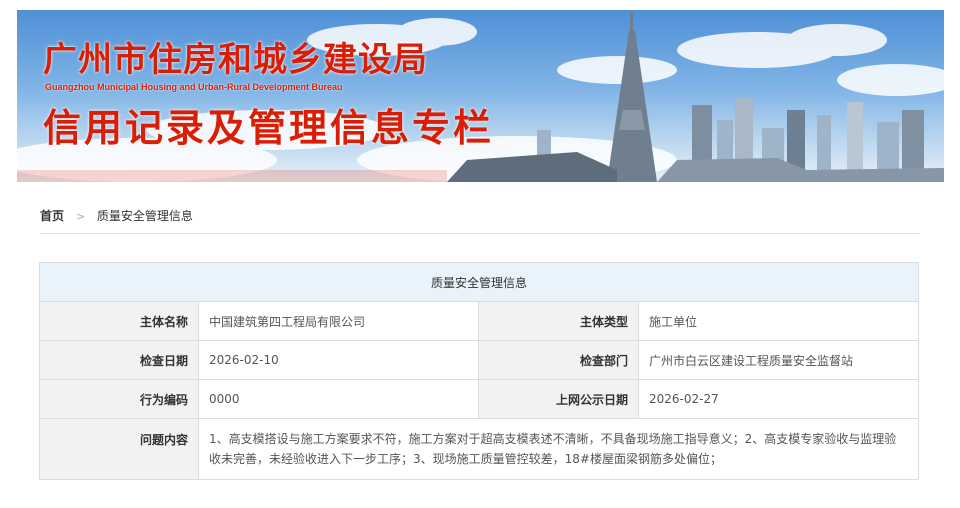 The image size is (960, 508). What do you see at coordinates (119, 321) in the screenshot?
I see `entity-name-label: 主体名称` at bounding box center [119, 321].